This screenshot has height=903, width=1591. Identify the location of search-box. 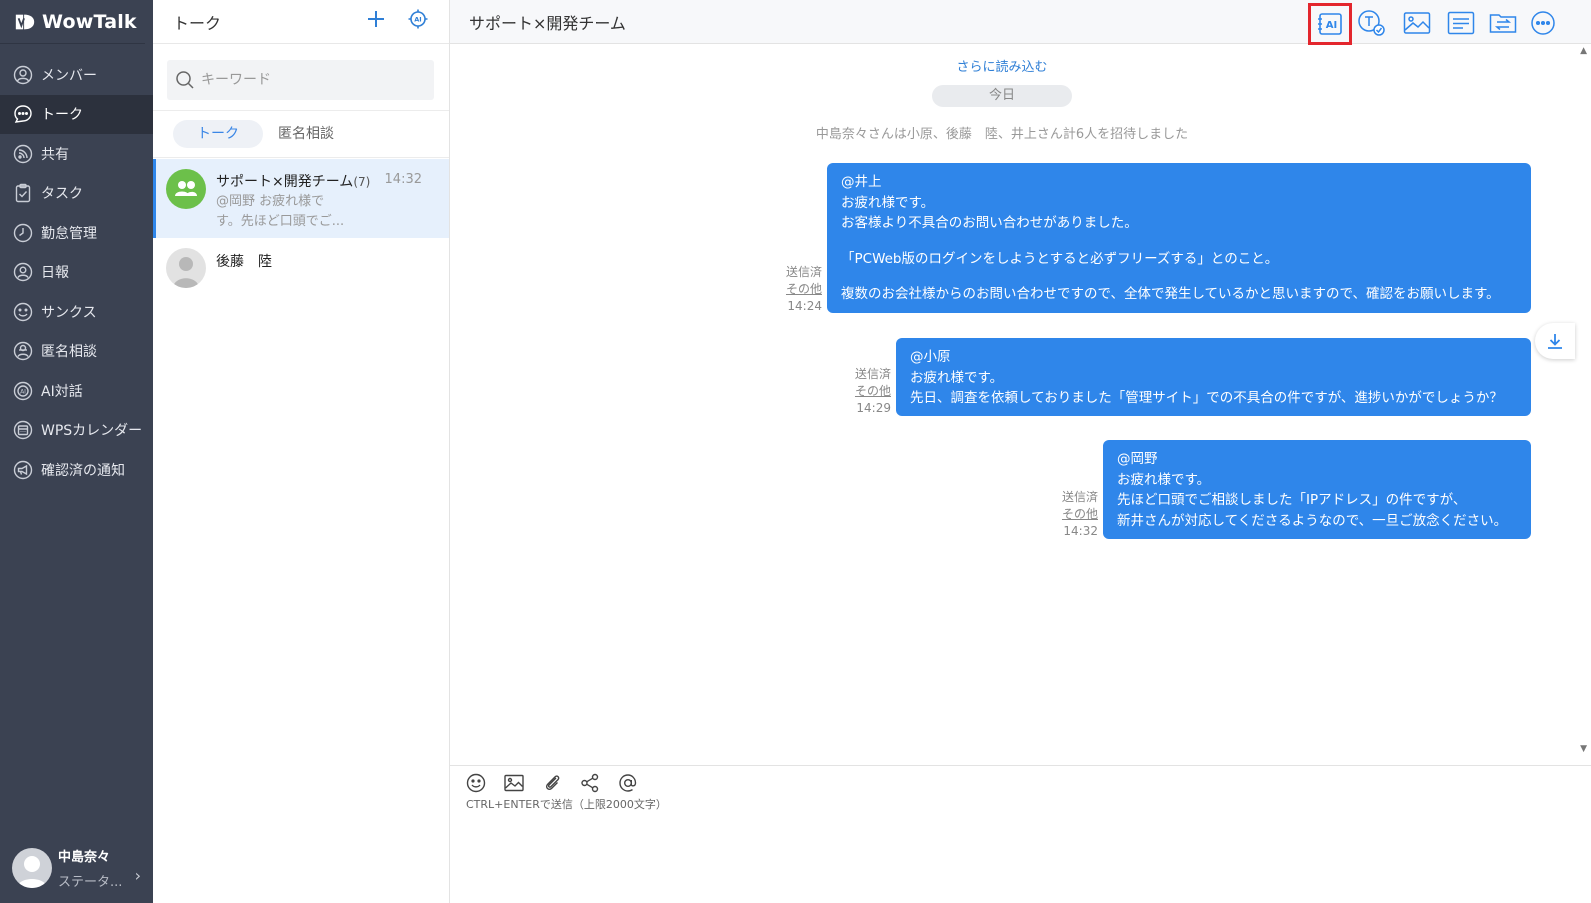
(300, 80).